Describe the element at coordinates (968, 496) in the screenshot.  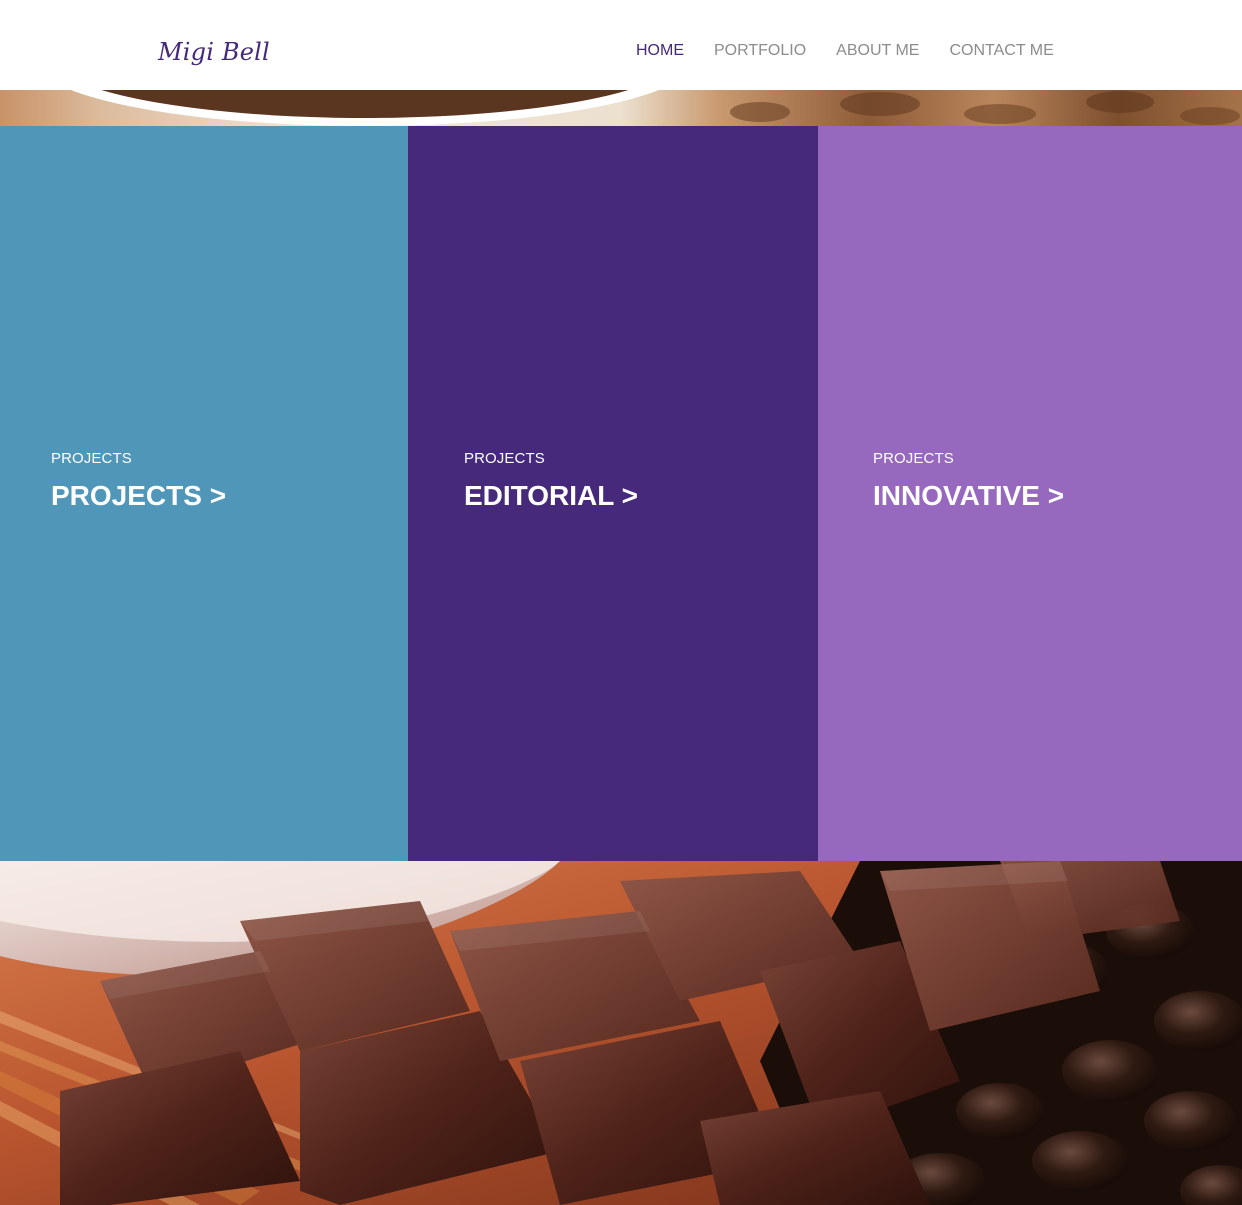
I see `tile-innovative-link: INNOVATIVE >` at that location.